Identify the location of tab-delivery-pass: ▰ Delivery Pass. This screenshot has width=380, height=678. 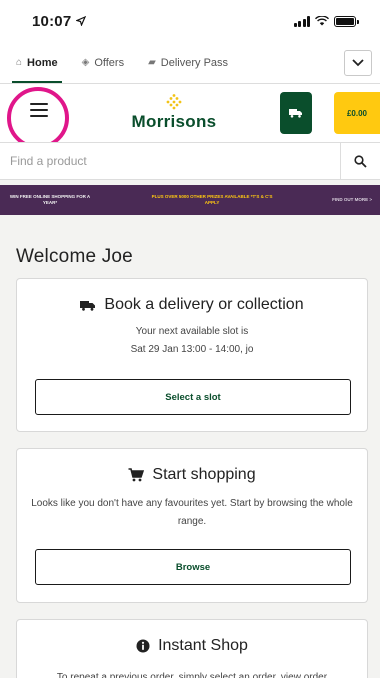
(188, 62).